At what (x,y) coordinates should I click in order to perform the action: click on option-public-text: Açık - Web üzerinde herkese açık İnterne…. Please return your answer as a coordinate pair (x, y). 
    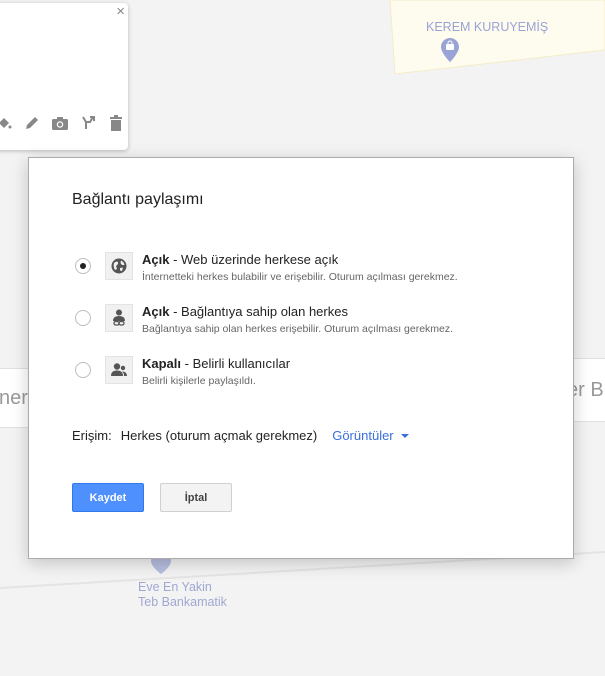
    Looking at the image, I should click on (300, 267).